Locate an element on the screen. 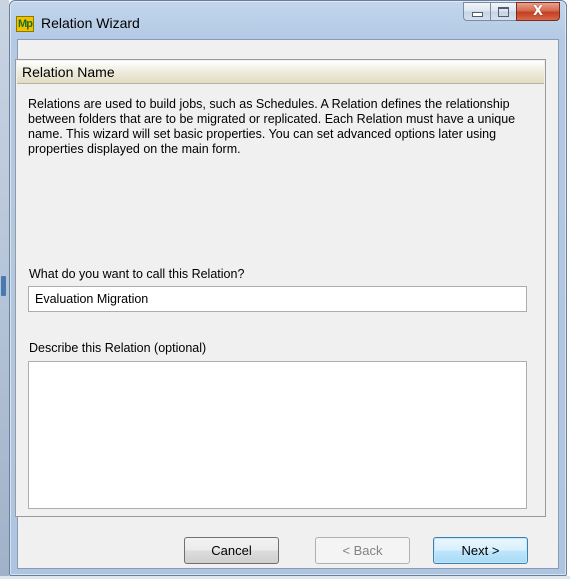 This screenshot has width=570, height=579. relation-name-input is located at coordinates (277, 299).